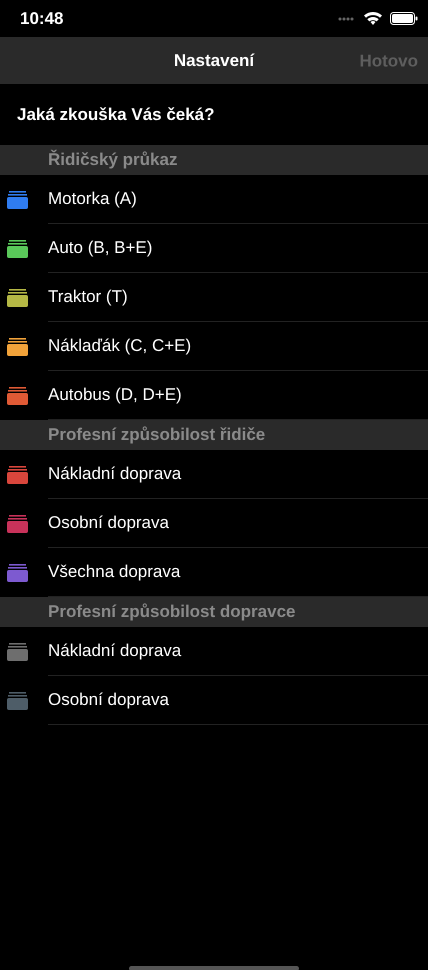 This screenshot has width=428, height=970. What do you see at coordinates (115, 395) in the screenshot?
I see `list-item: Autobus (D, D+E)` at bounding box center [115, 395].